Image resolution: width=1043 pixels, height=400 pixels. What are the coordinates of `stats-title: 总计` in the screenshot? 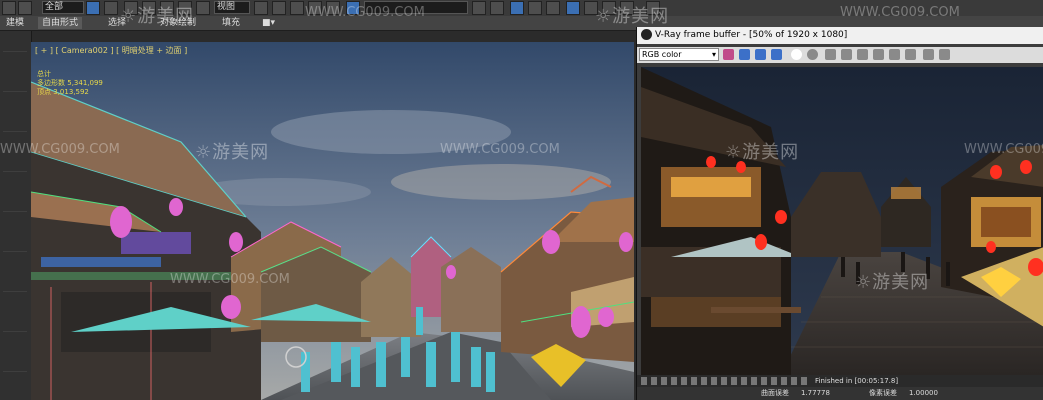 It's located at (44, 74).